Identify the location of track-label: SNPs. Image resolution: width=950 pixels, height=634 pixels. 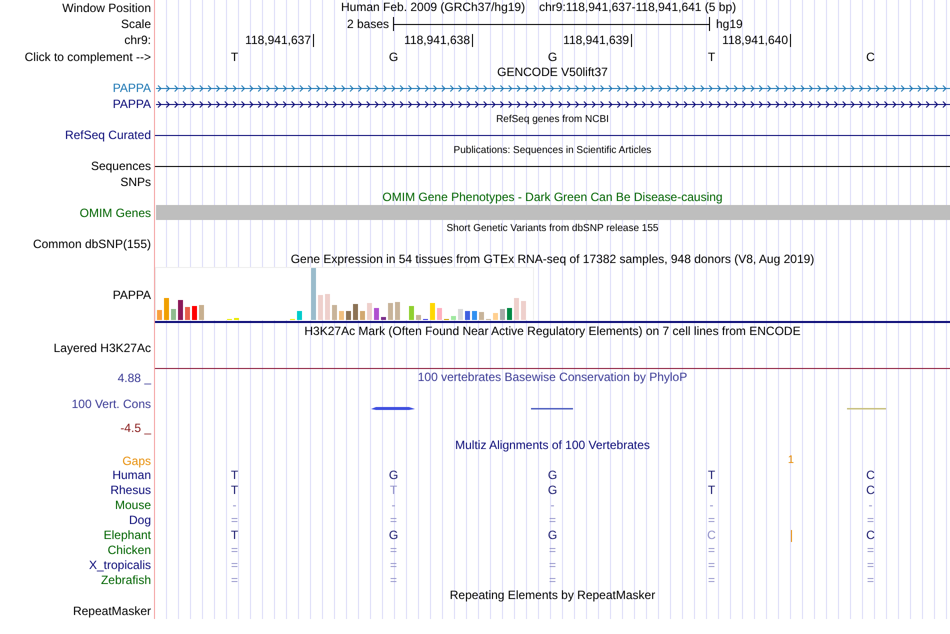
(135, 182).